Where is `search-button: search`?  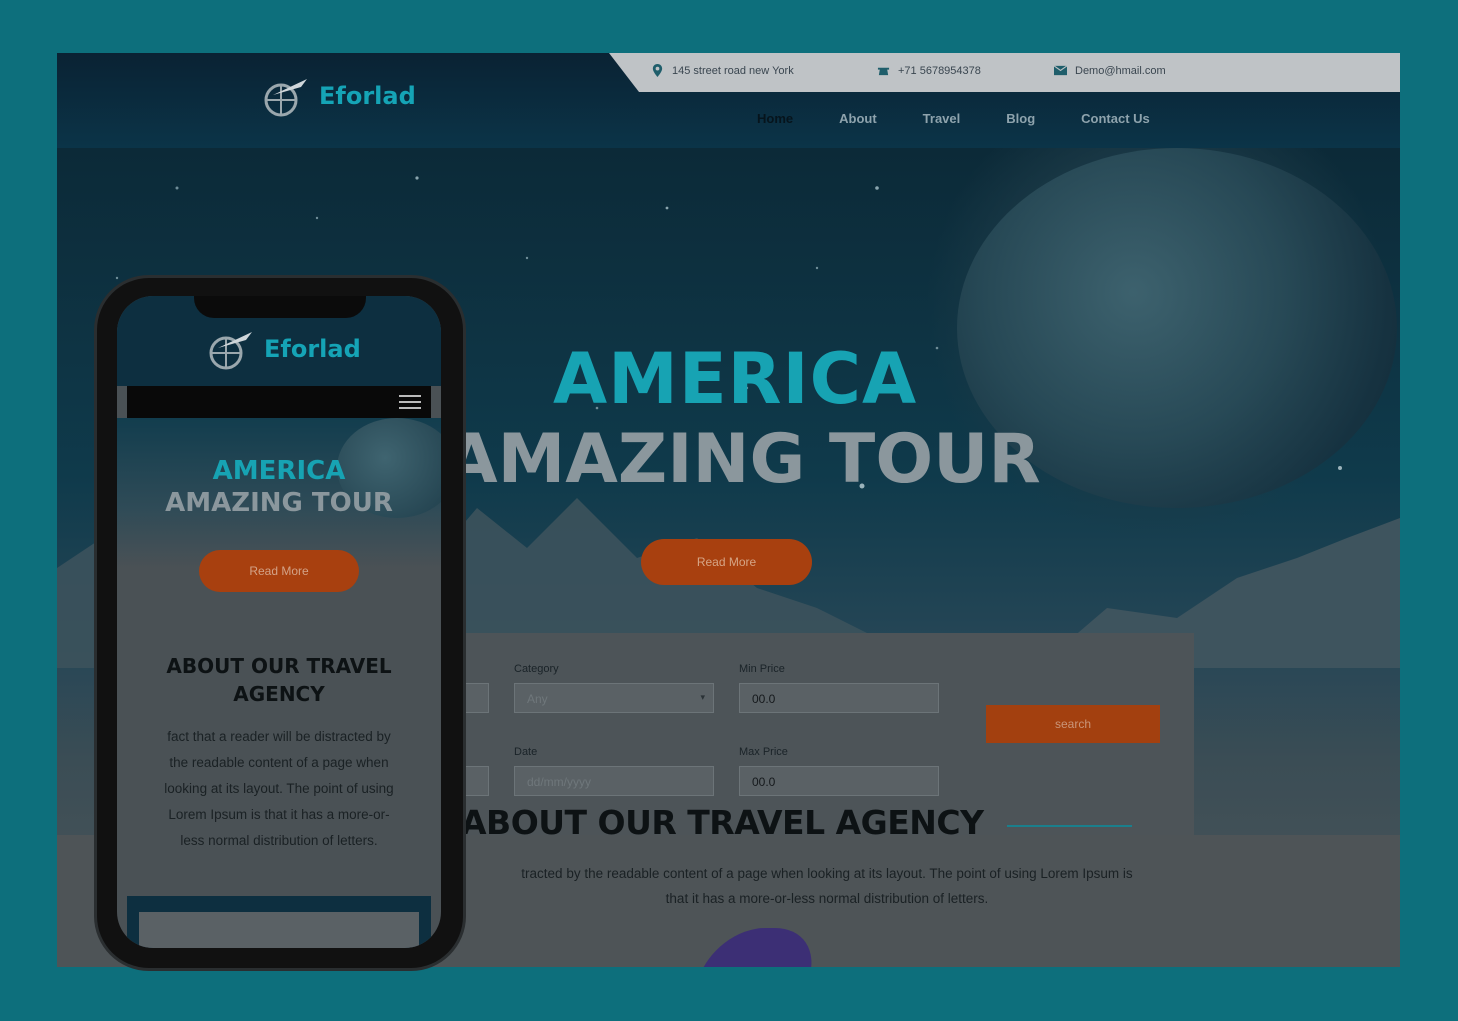
search-button: search is located at coordinates (1073, 724).